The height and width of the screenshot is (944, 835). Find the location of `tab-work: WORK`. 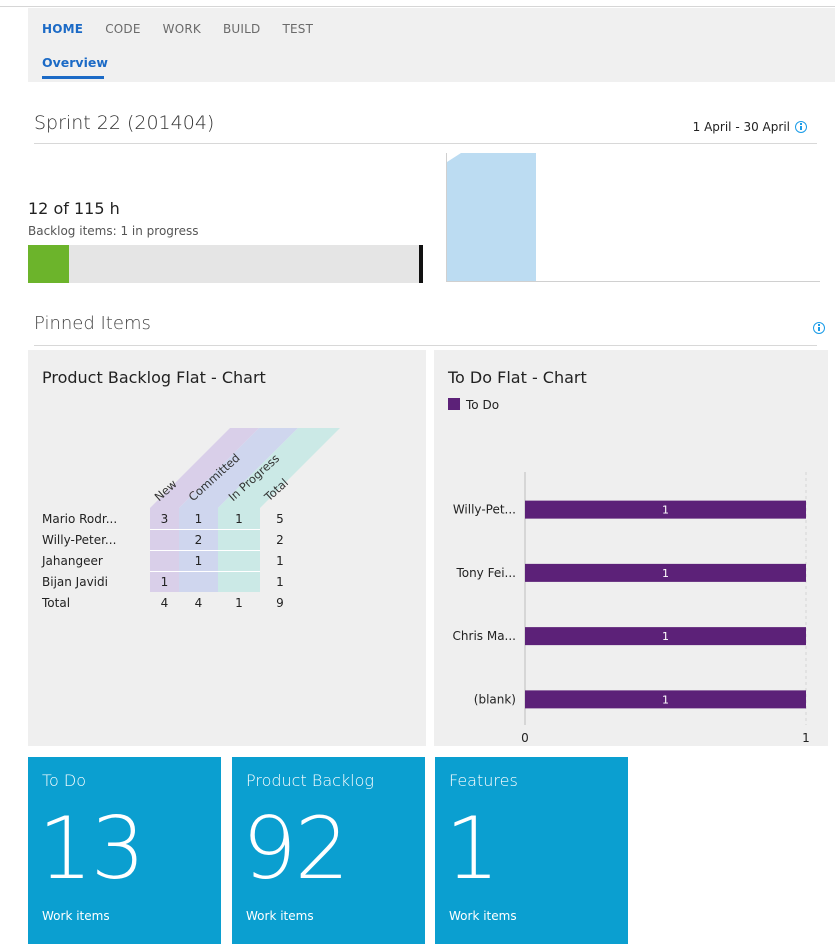

tab-work: WORK is located at coordinates (182, 29).